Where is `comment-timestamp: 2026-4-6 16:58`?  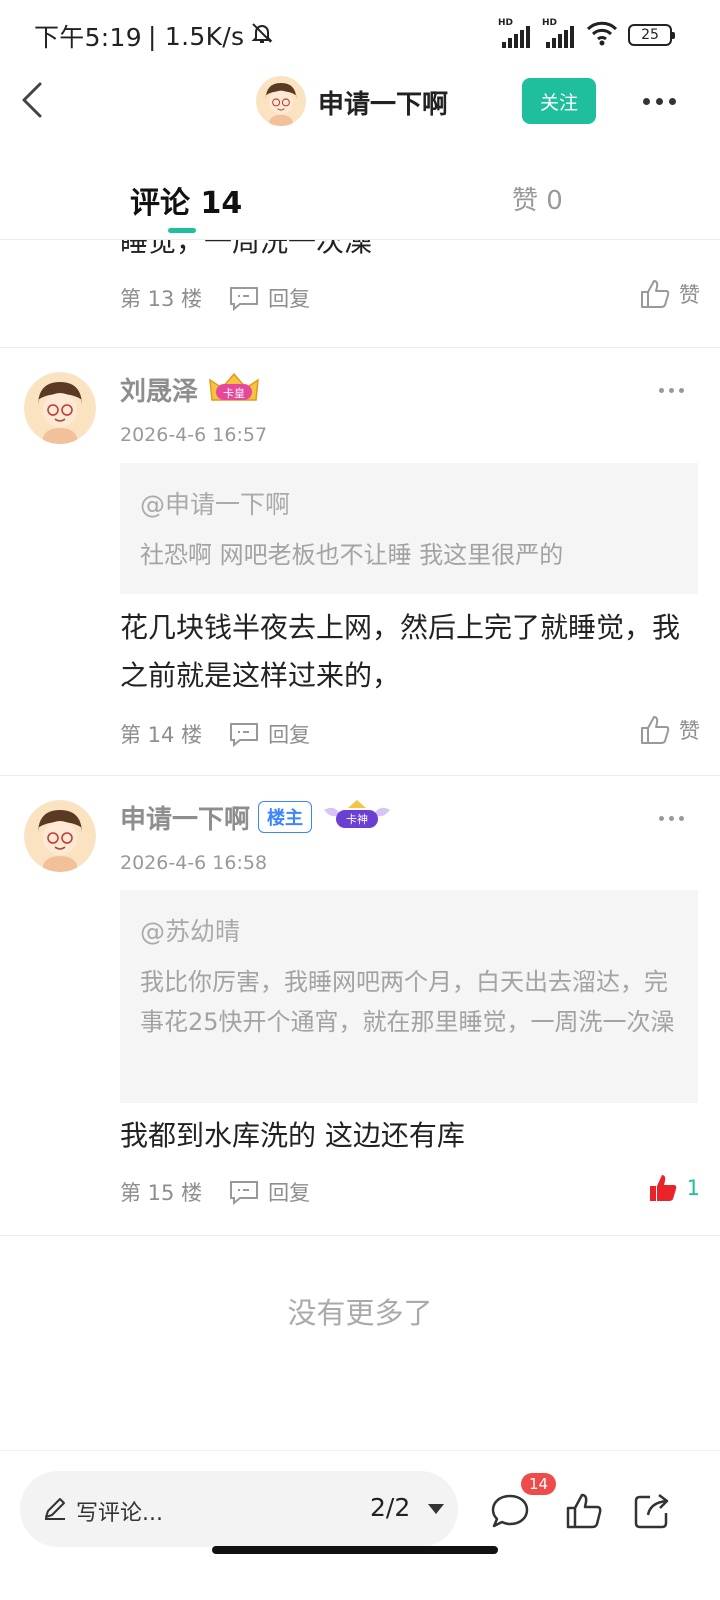 comment-timestamp: 2026-4-6 16:58 is located at coordinates (194, 863).